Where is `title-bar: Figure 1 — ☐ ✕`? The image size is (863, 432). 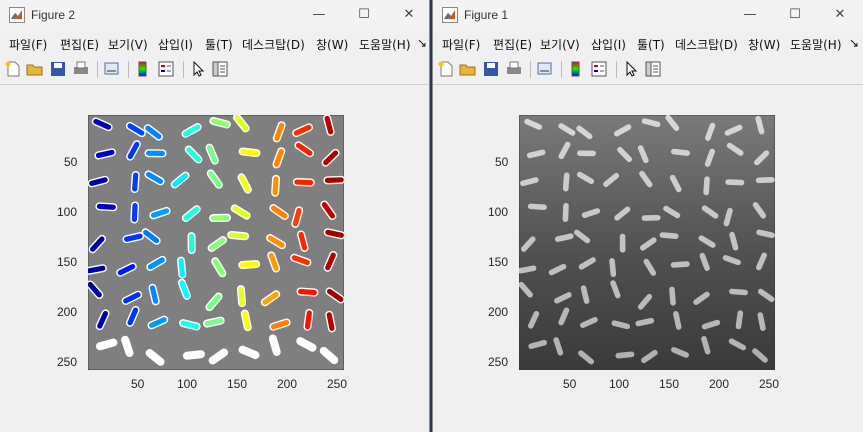 title-bar: Figure 1 — ☐ ✕ is located at coordinates (648, 15).